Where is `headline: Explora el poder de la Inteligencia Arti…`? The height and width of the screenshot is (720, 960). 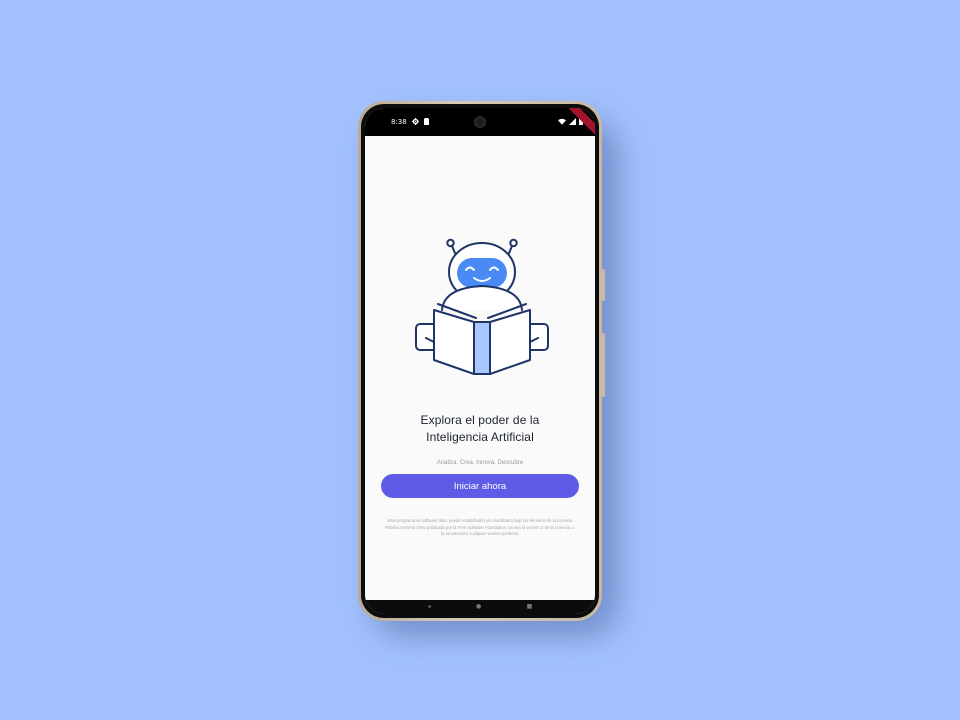
headline: Explora el poder de la Inteligencia Arti… is located at coordinates (480, 429).